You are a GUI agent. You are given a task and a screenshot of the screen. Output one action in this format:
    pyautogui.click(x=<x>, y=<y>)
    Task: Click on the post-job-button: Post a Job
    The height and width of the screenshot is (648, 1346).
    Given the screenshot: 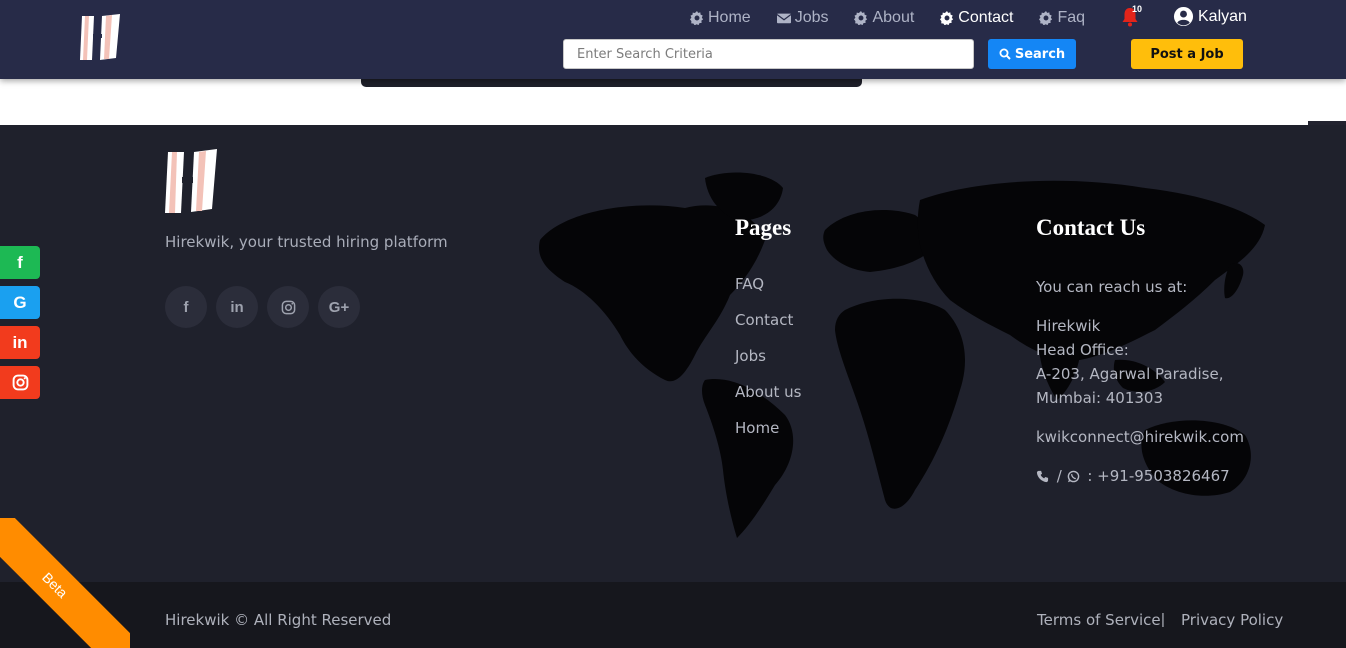 What is the action you would take?
    pyautogui.click(x=1187, y=54)
    